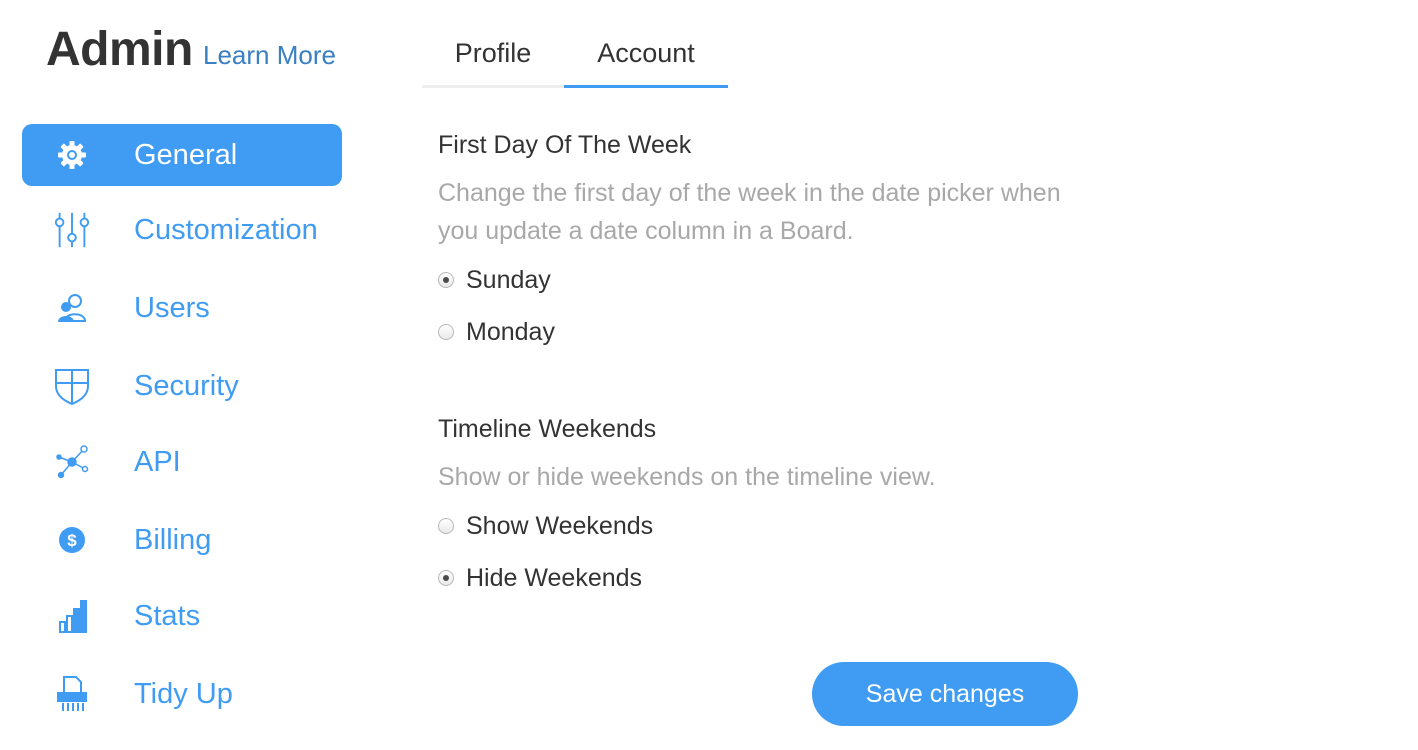 The image size is (1418, 750). I want to click on sidebar-item-label: Tidy Up, so click(183, 693).